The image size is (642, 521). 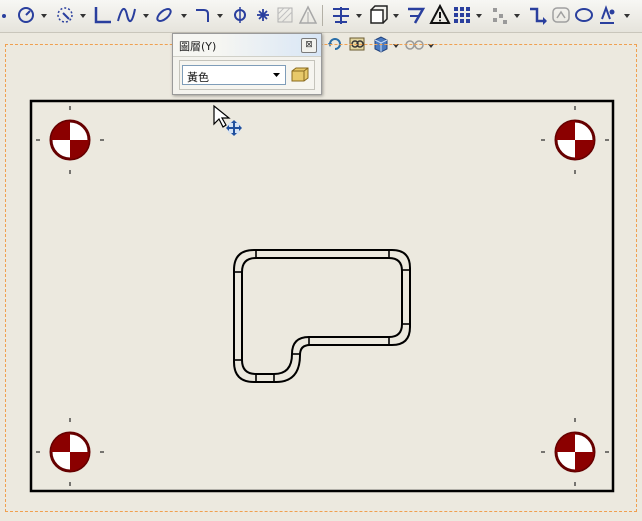 I want to click on close-icon: ⊠, so click(x=309, y=45).